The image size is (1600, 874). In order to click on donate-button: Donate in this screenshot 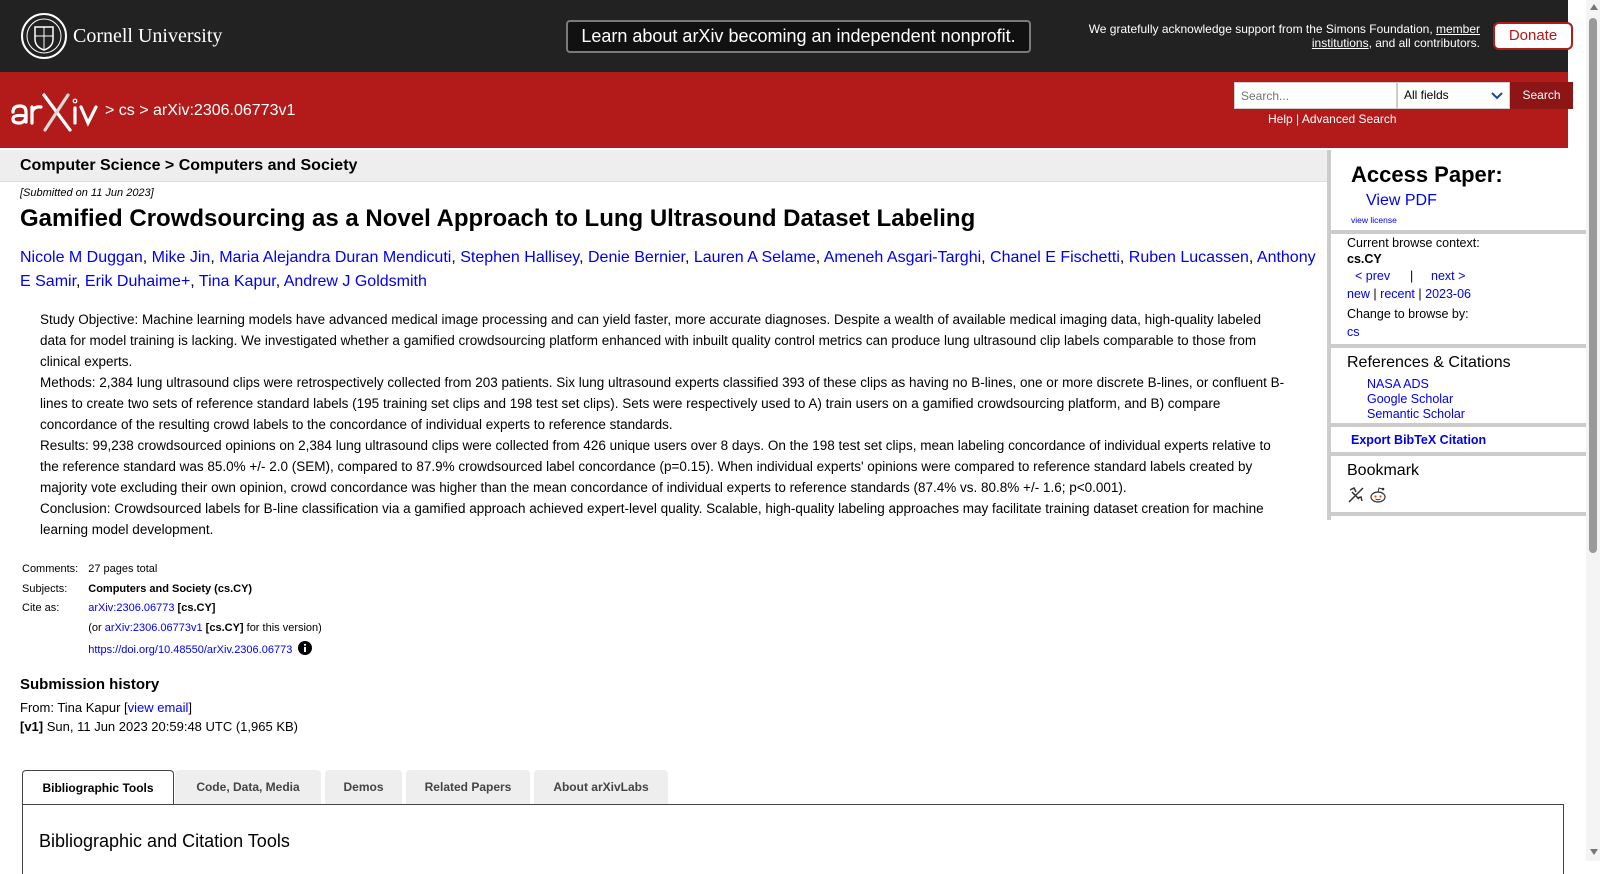, I will do `click(1533, 36)`.